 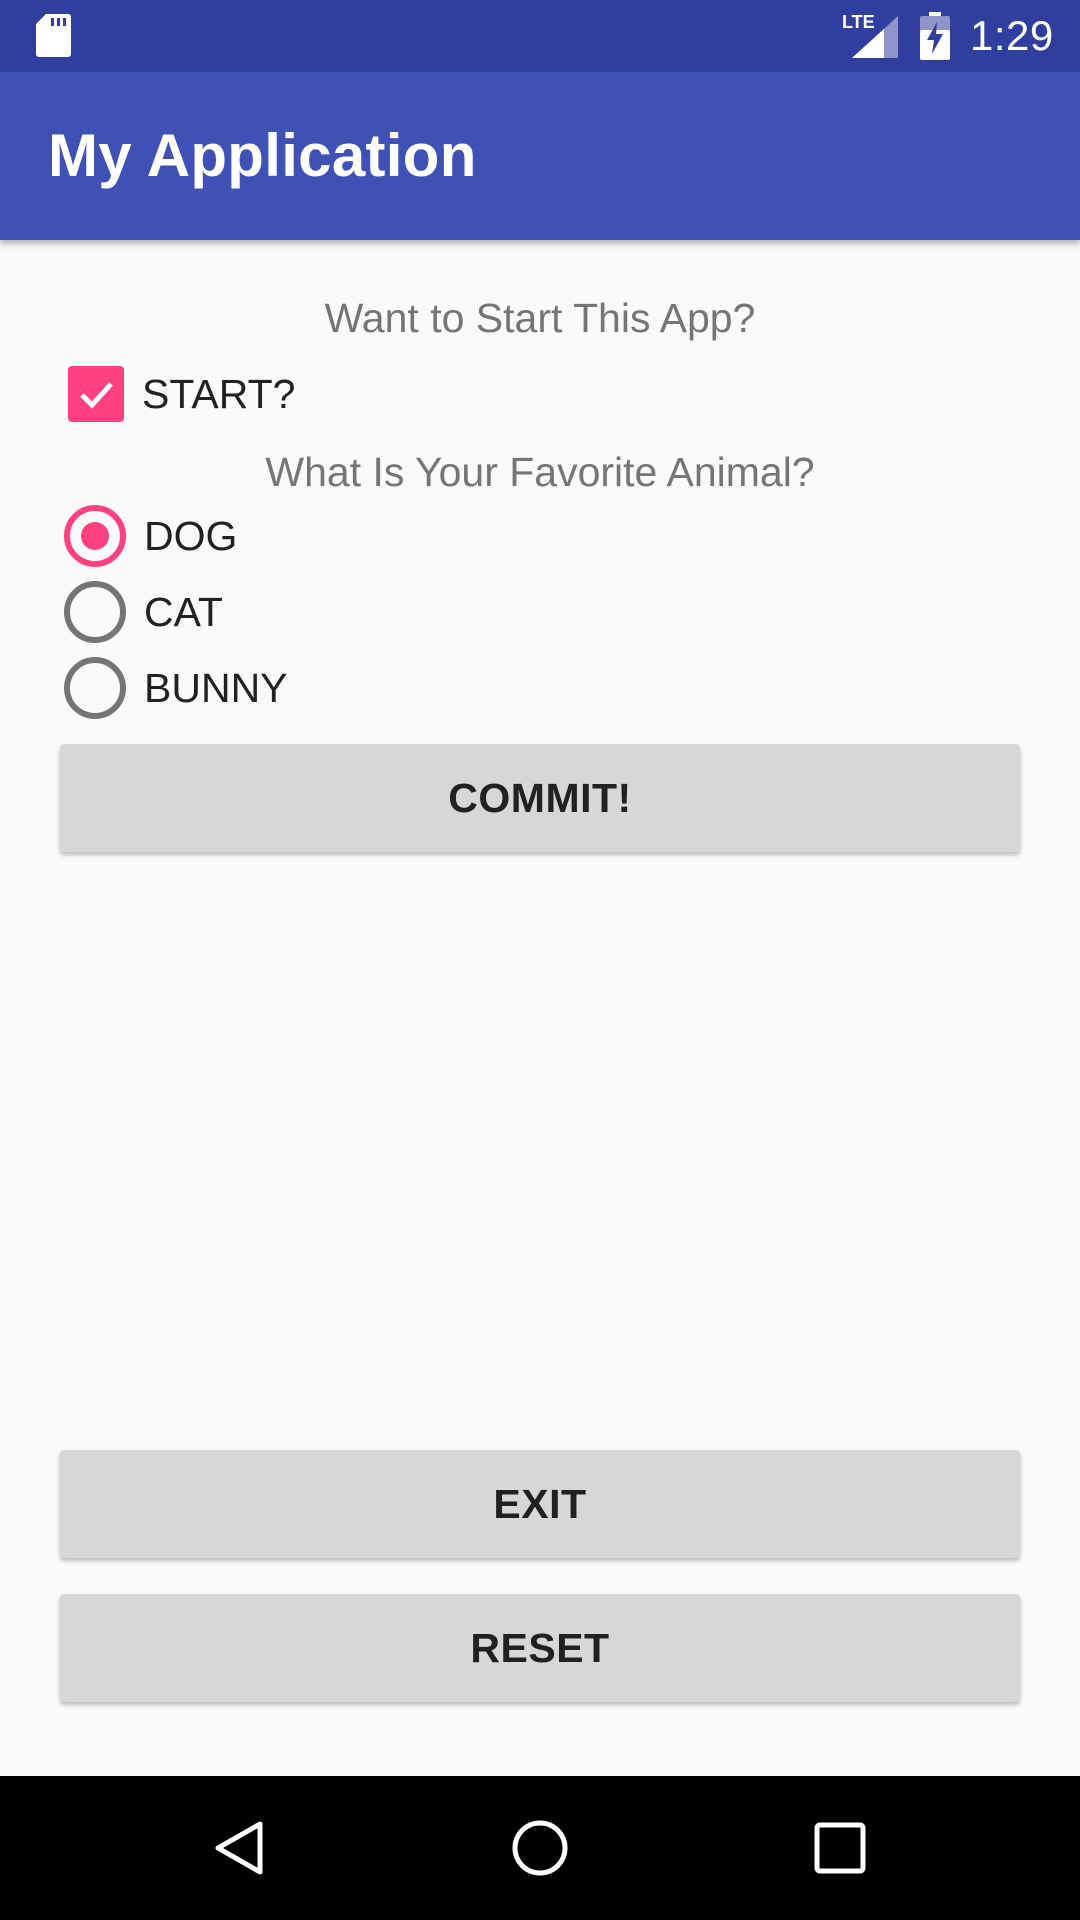 What do you see at coordinates (540, 318) in the screenshot?
I see `start-prompt: Want to Start This App?` at bounding box center [540, 318].